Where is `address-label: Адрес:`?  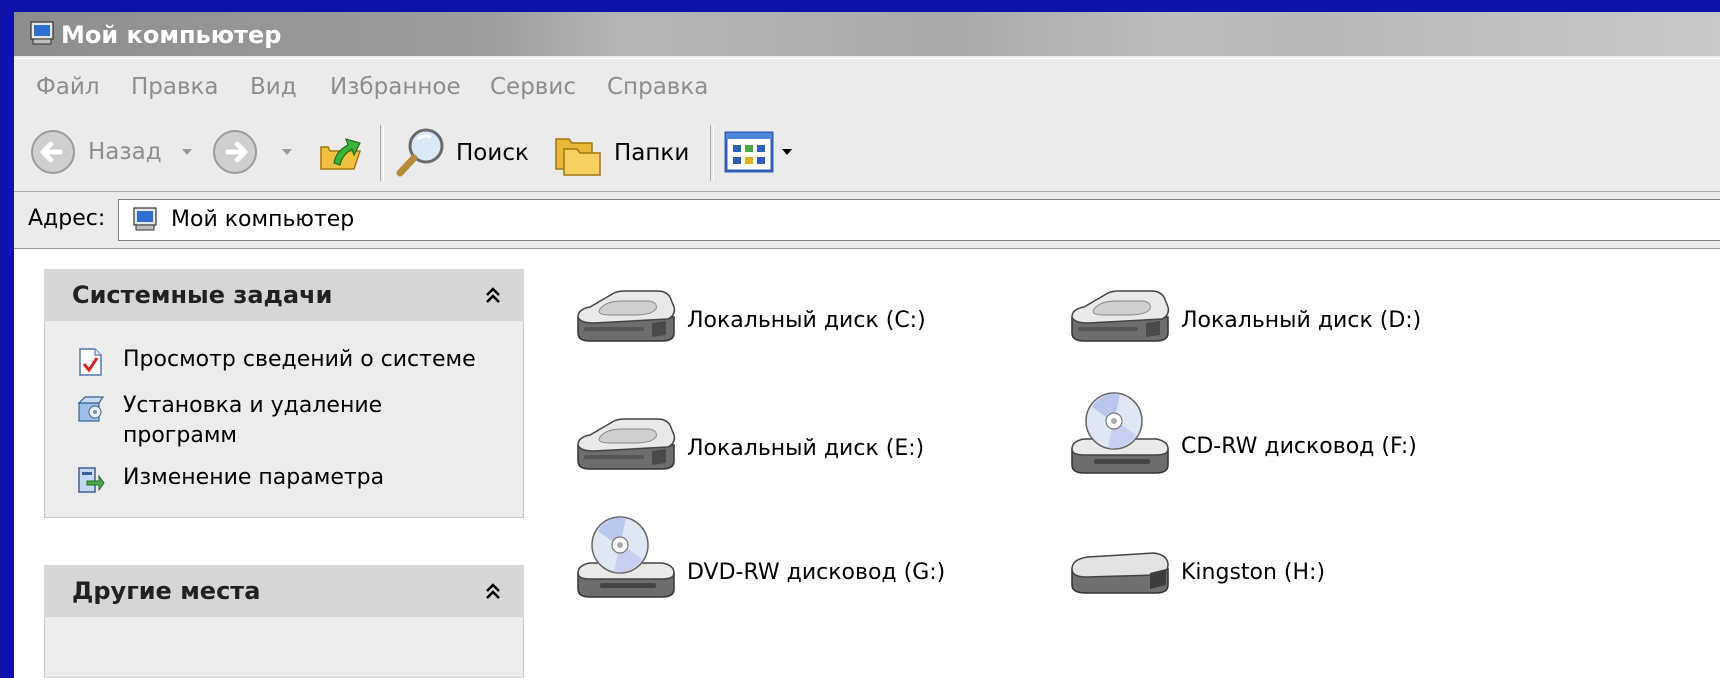 address-label: Адрес: is located at coordinates (67, 218).